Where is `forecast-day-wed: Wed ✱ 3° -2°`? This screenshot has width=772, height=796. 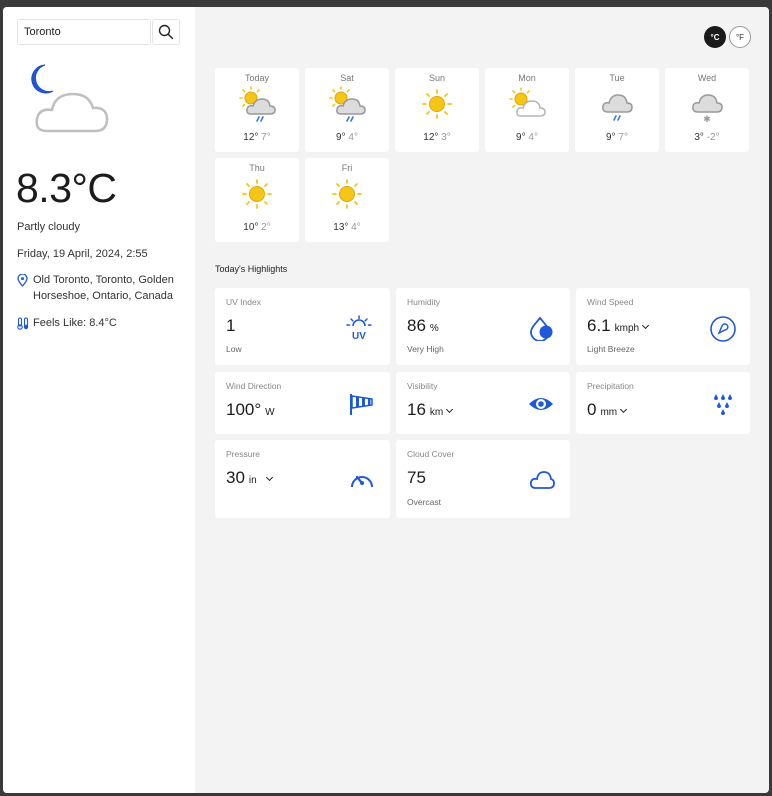
forecast-day-wed: Wed ✱ 3° -2° is located at coordinates (707, 110).